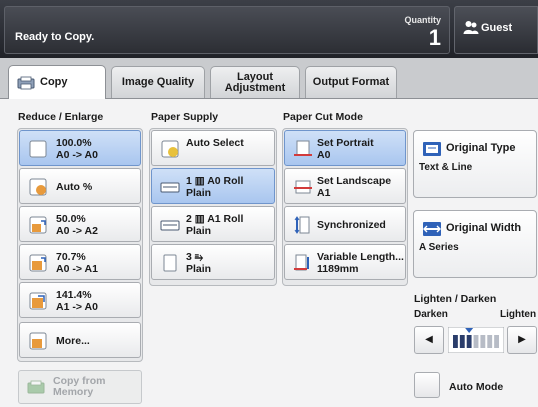 The height and width of the screenshot is (407, 538). What do you see at coordinates (36, 387) in the screenshot?
I see `memory-icon` at bounding box center [36, 387].